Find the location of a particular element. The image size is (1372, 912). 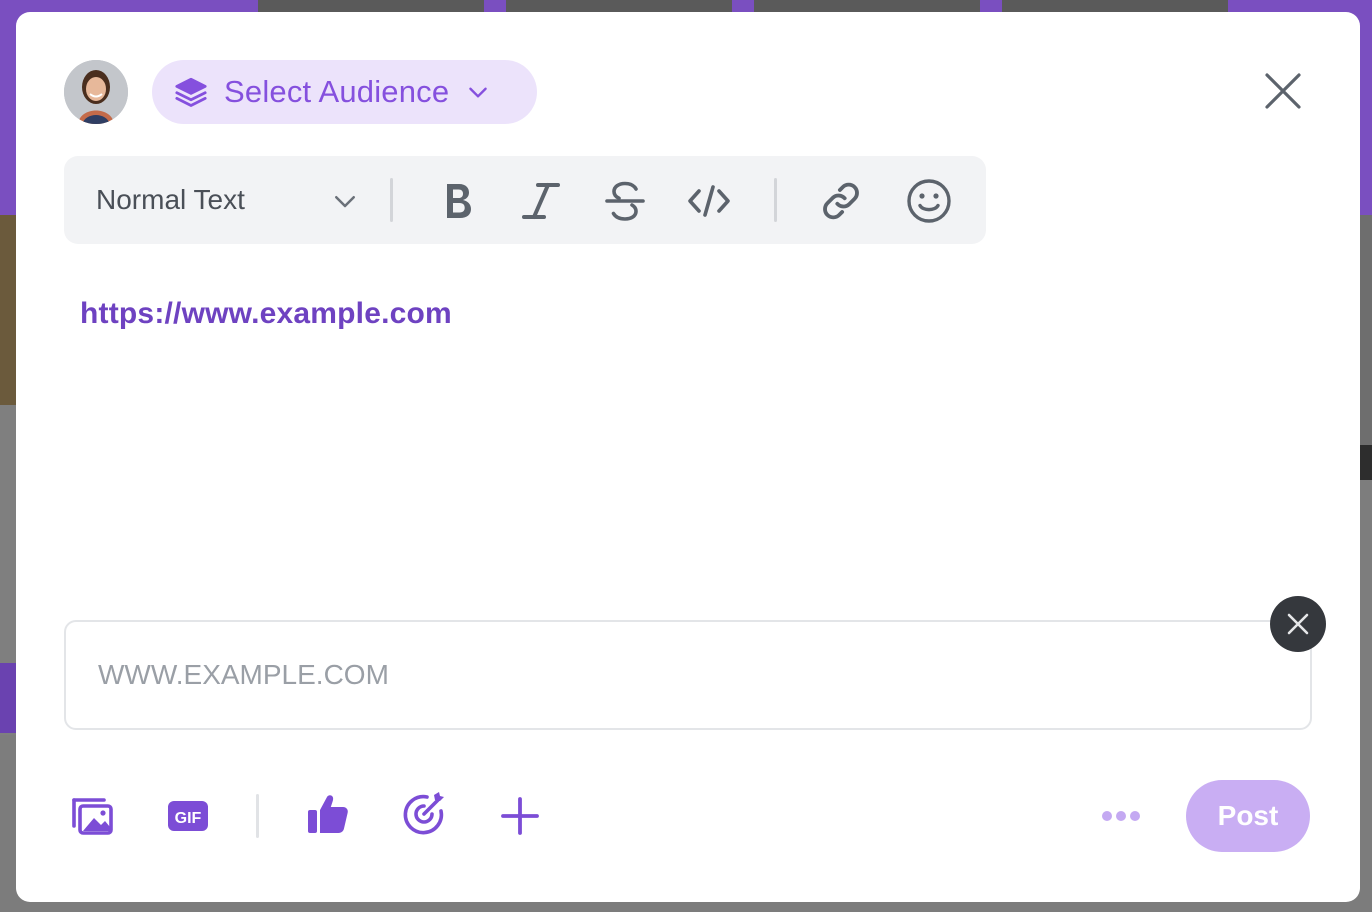

add-more-button is located at coordinates (520, 816).